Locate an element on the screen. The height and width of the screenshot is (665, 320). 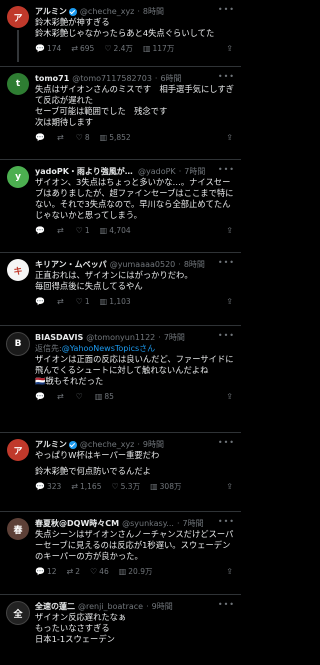
like-button: ♡ 8 is located at coordinates (83, 137).